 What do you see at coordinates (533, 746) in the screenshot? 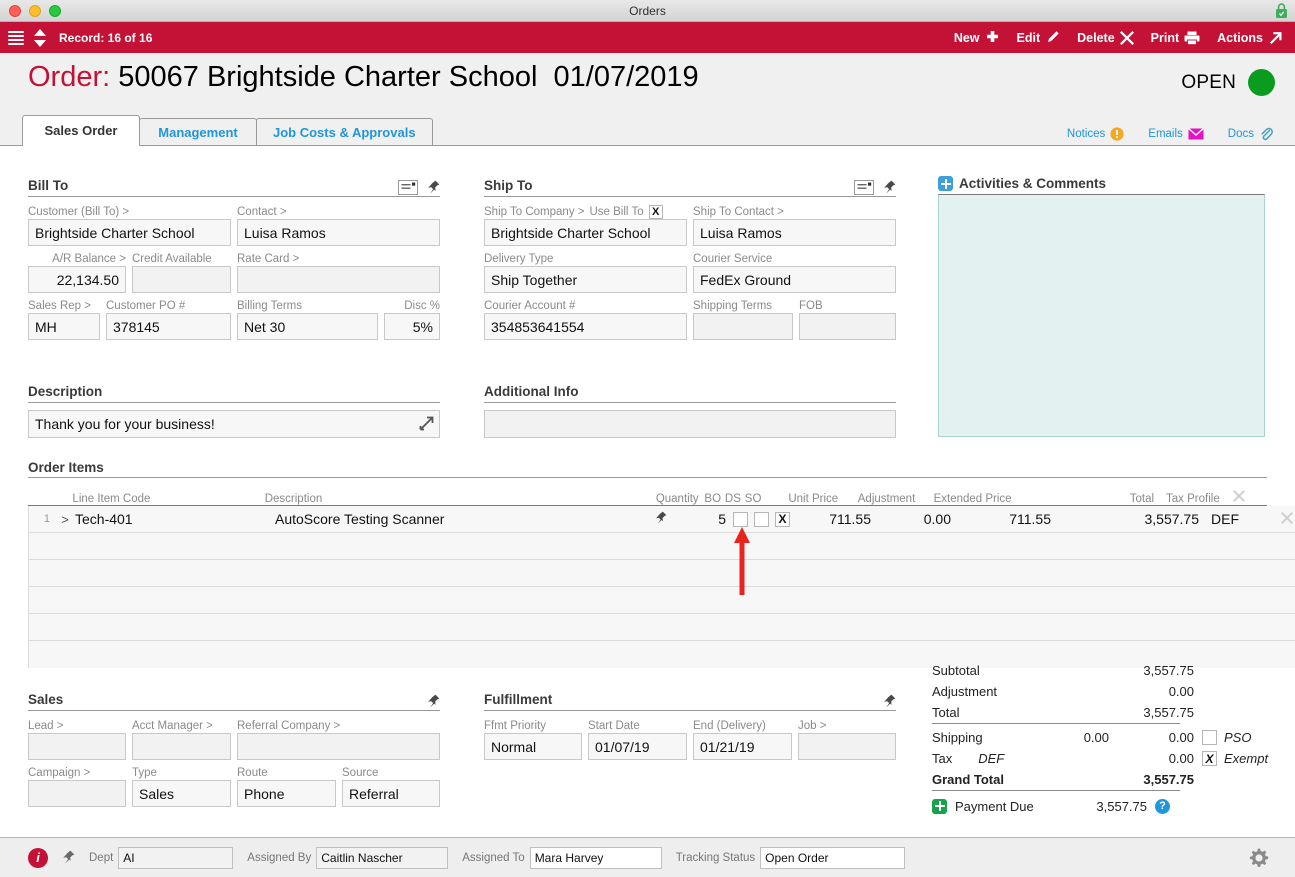
I see `priority-input: Normal` at bounding box center [533, 746].